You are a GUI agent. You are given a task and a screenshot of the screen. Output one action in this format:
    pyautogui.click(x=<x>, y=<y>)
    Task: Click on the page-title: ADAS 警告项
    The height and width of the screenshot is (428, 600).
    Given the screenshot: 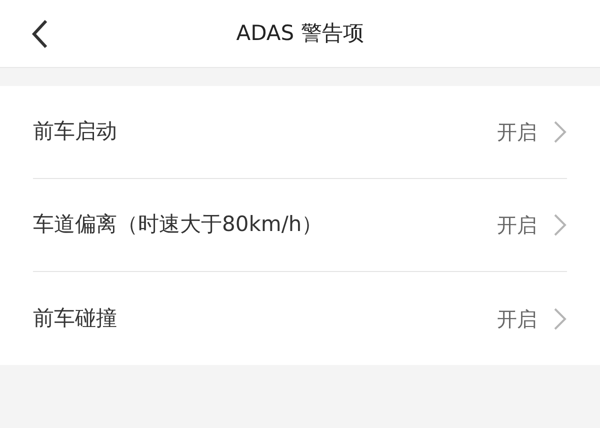 What is the action you would take?
    pyautogui.click(x=300, y=33)
    